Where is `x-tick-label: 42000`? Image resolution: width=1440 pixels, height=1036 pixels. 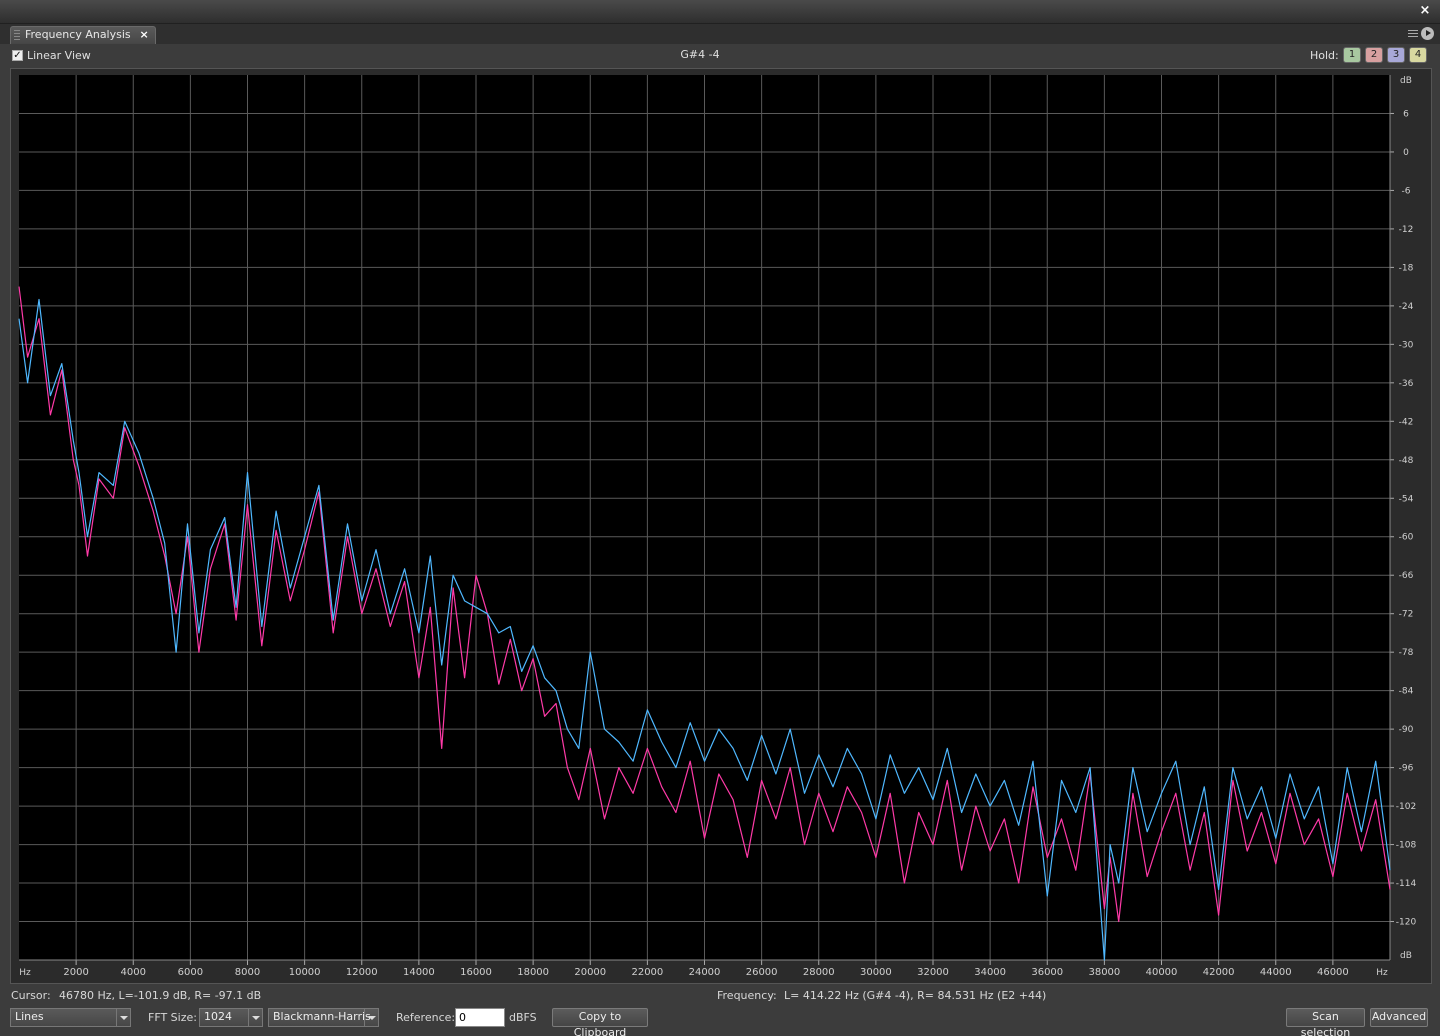 x-tick-label: 42000 is located at coordinates (1219, 972).